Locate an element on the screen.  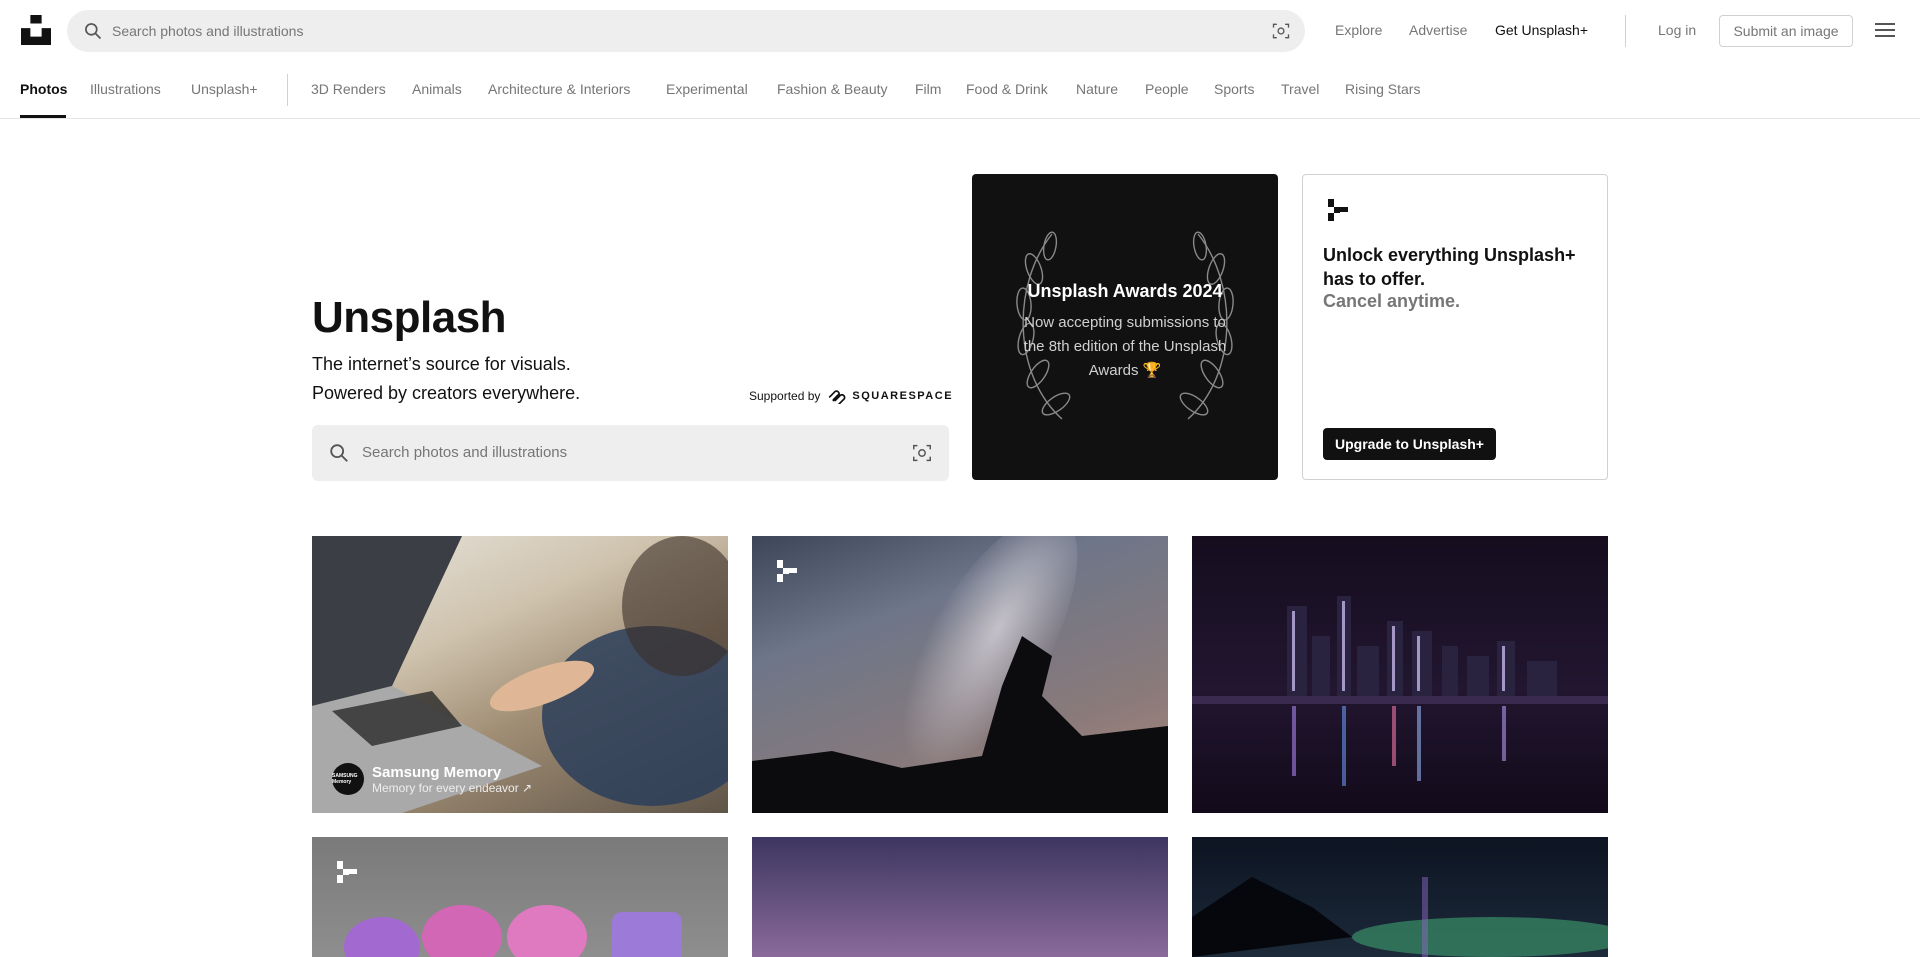
unsplash-logo-icon is located at coordinates (36, 30).